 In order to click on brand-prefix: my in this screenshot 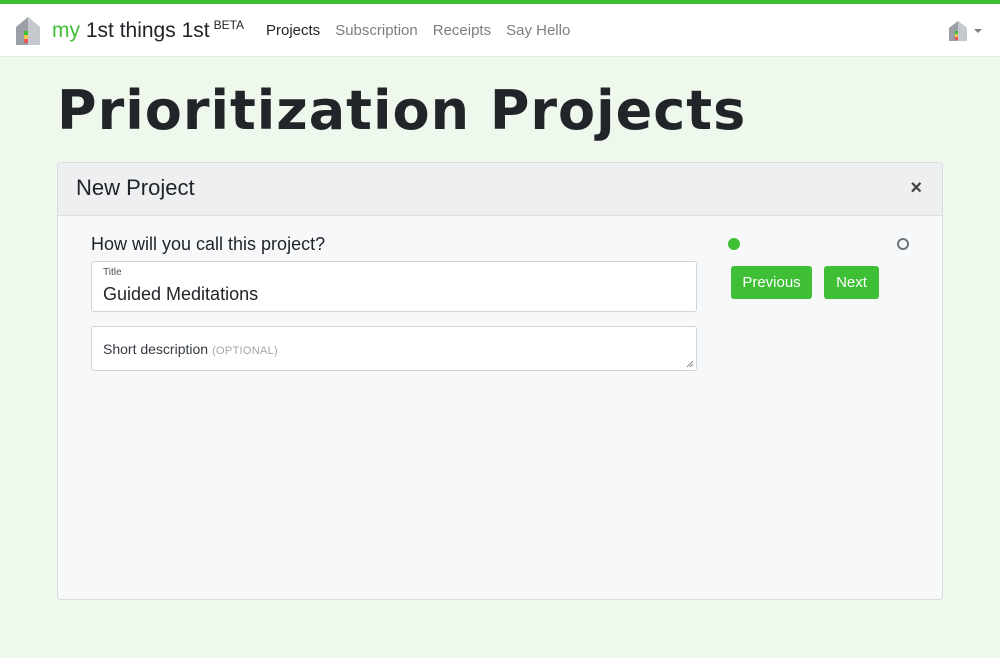, I will do `click(66, 30)`.